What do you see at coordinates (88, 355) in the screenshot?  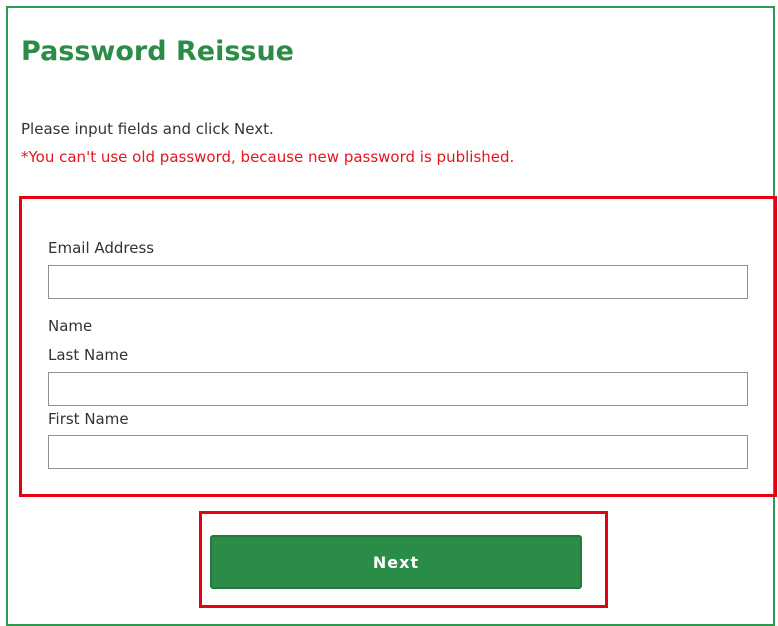 I see `last-name-label: Last Name` at bounding box center [88, 355].